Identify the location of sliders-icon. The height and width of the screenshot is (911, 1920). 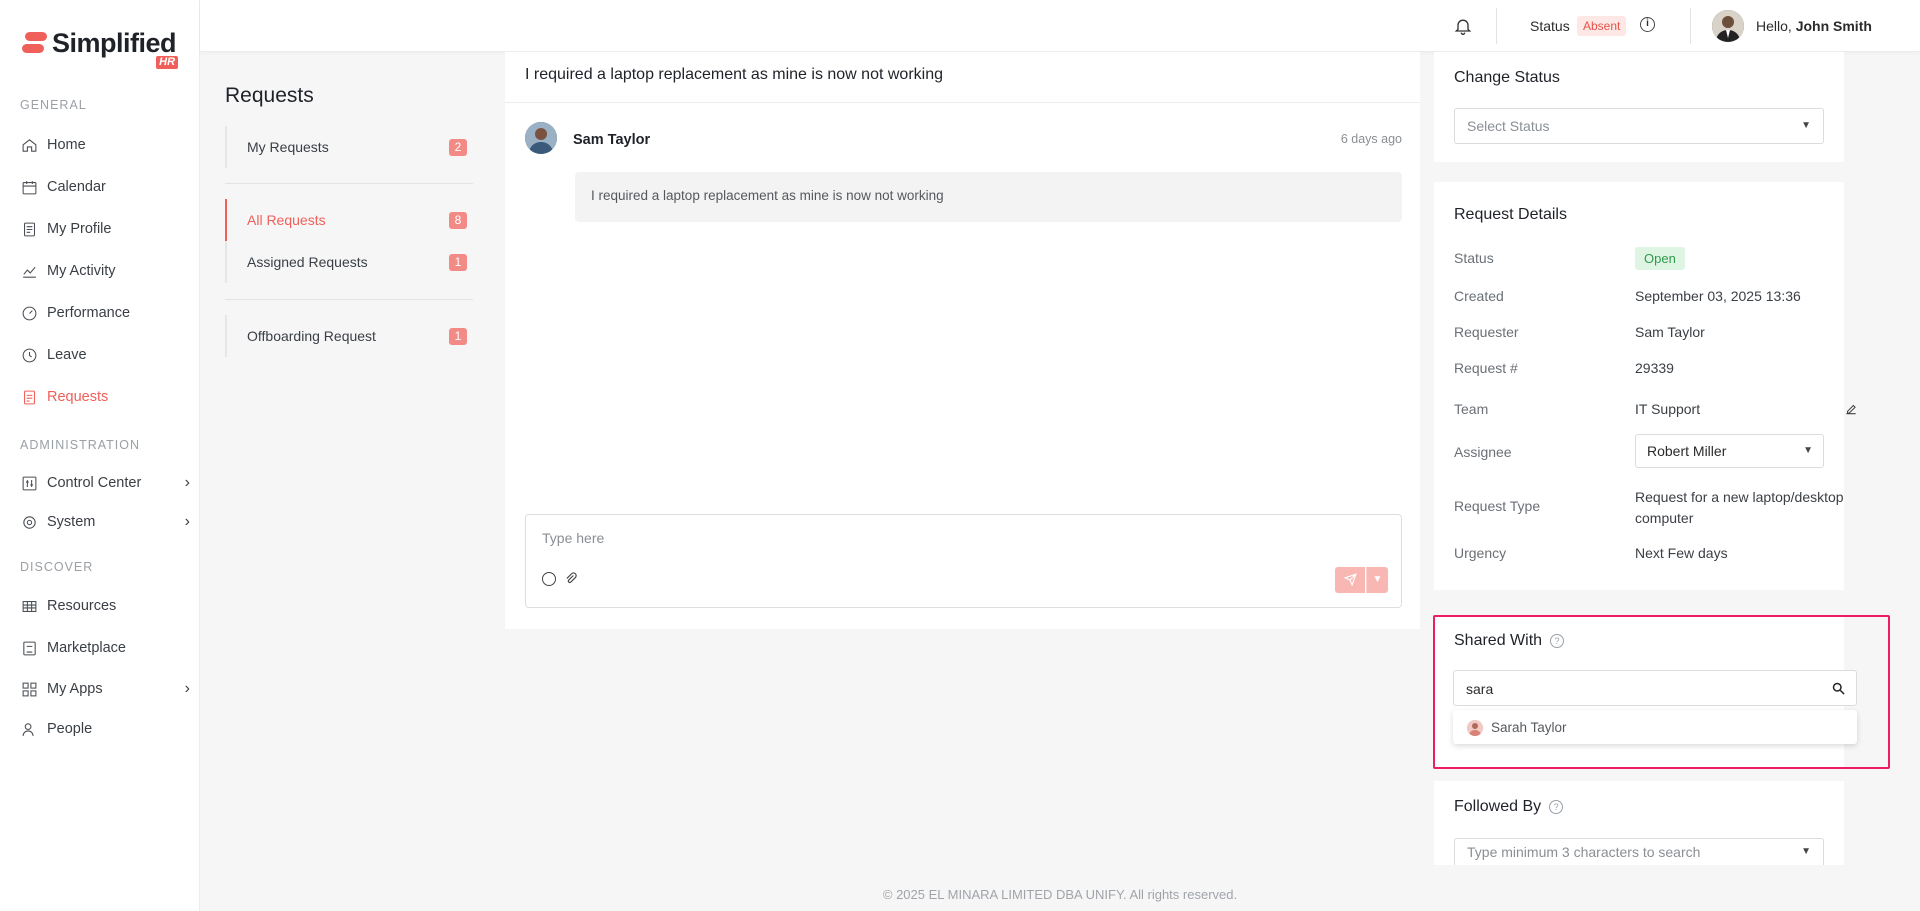
(29, 483).